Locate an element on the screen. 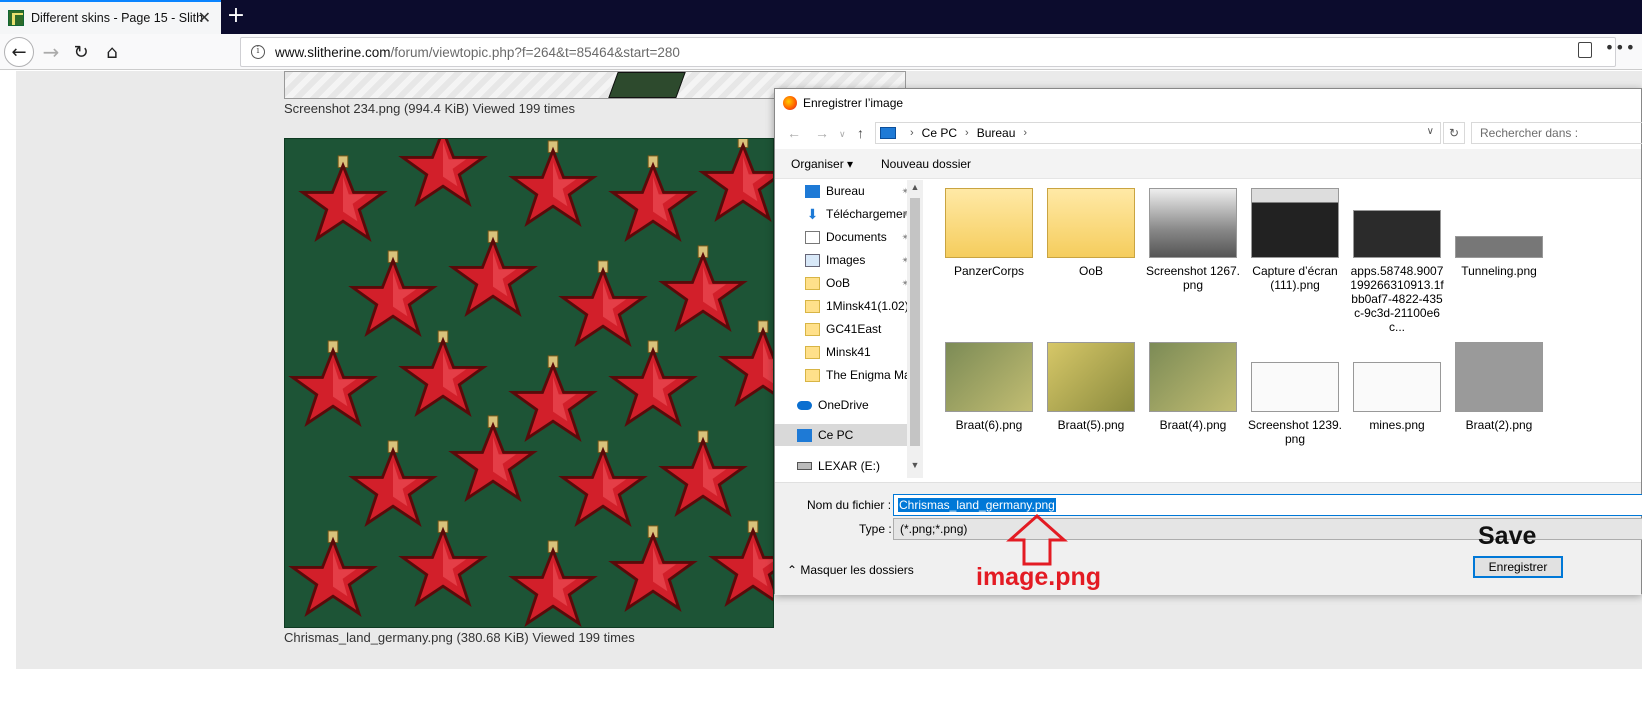  scrollbar-thumb is located at coordinates (915, 322).